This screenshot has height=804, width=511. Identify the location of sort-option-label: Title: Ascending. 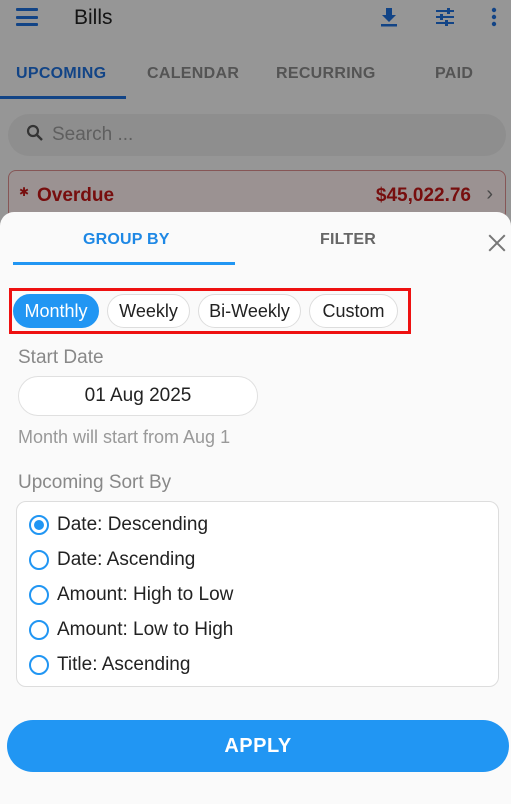
(124, 664).